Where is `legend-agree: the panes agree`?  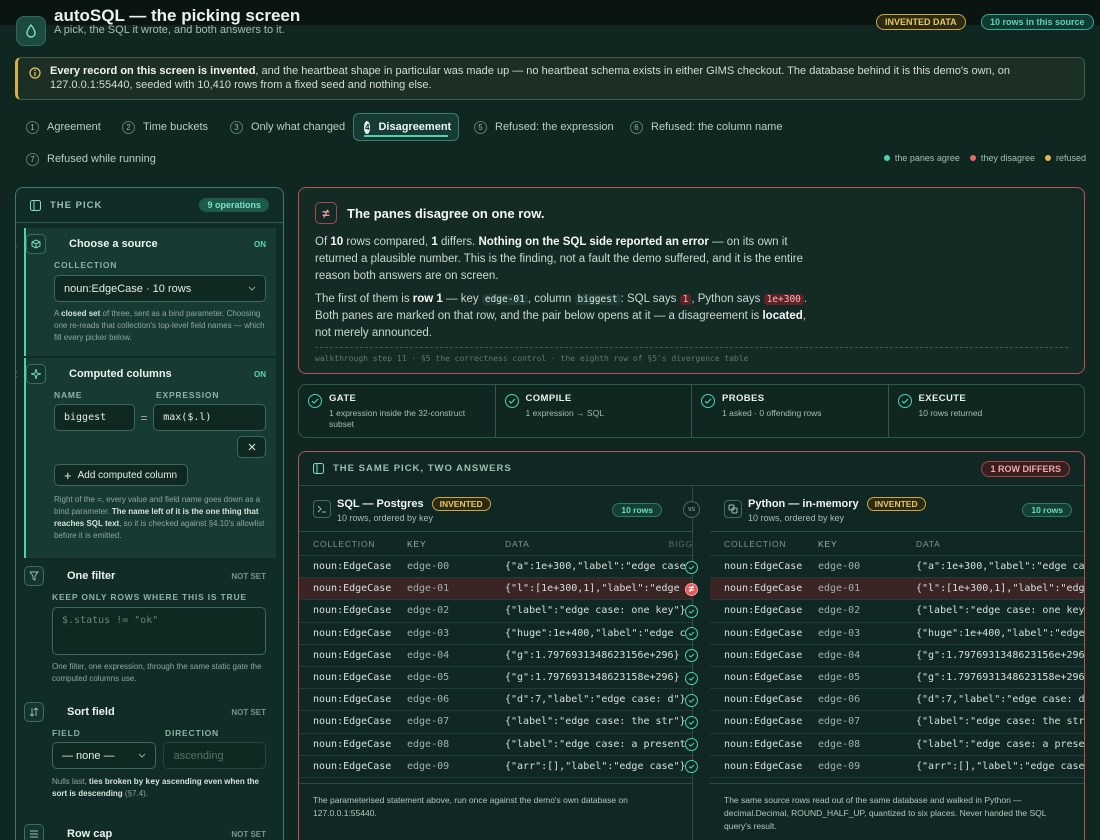 legend-agree: the panes agree is located at coordinates (927, 158).